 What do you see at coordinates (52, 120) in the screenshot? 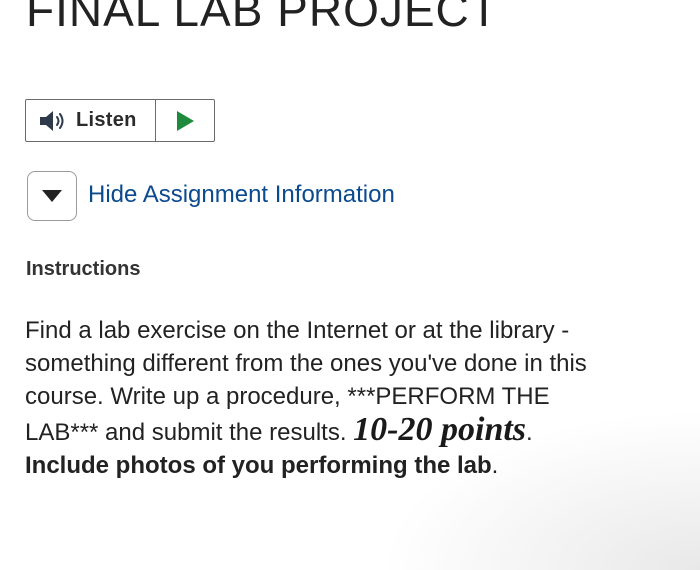
I see `speaker-icon` at bounding box center [52, 120].